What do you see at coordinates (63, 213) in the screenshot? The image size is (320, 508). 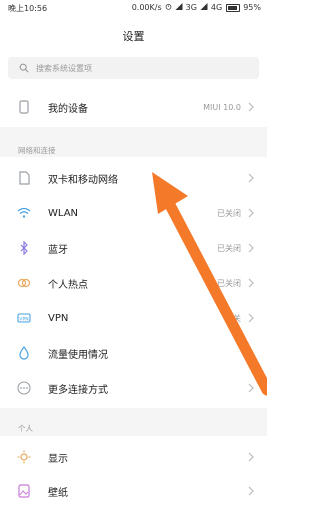 I see `wlan-label: WLAN` at bounding box center [63, 213].